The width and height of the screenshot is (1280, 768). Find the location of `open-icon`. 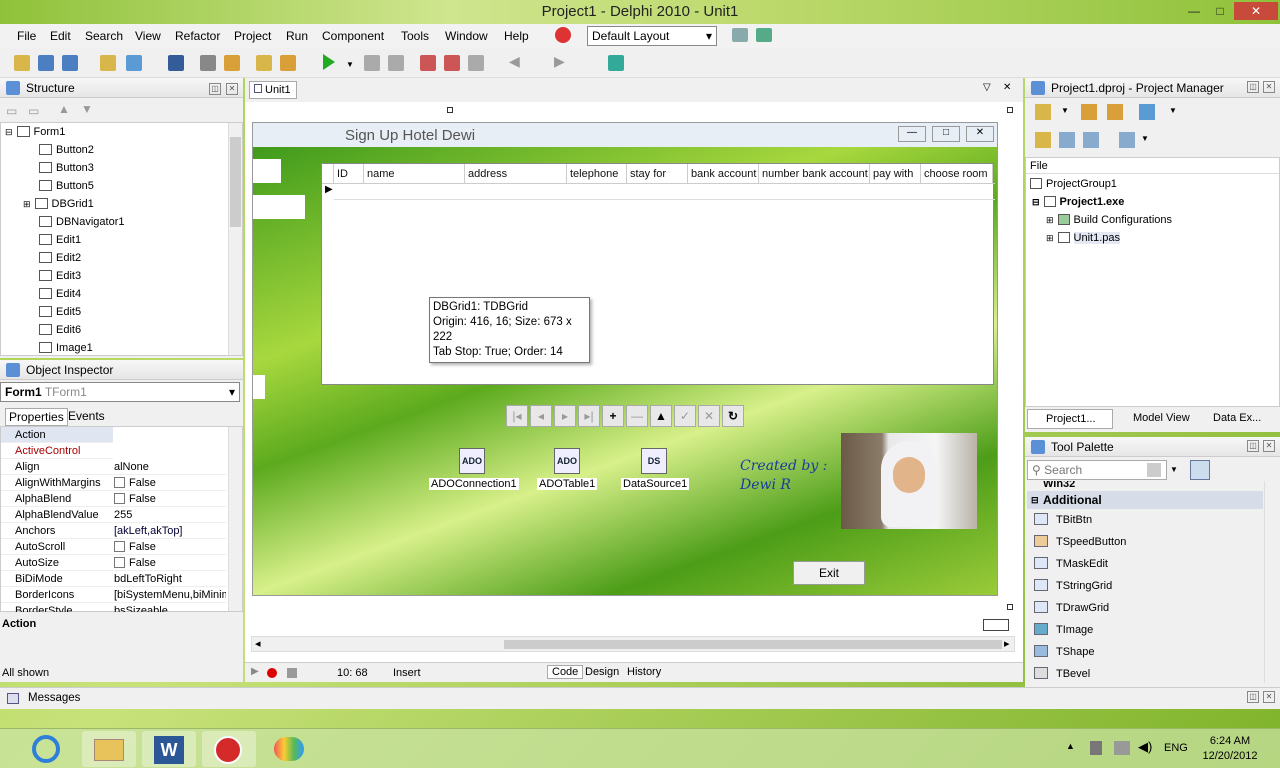

open-icon is located at coordinates (46, 63).